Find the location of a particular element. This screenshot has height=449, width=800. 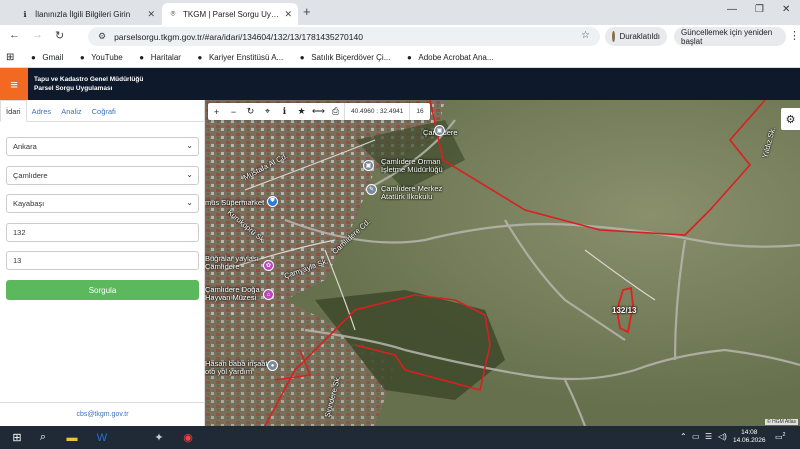

print-icon: ⎙ is located at coordinates (335, 111).